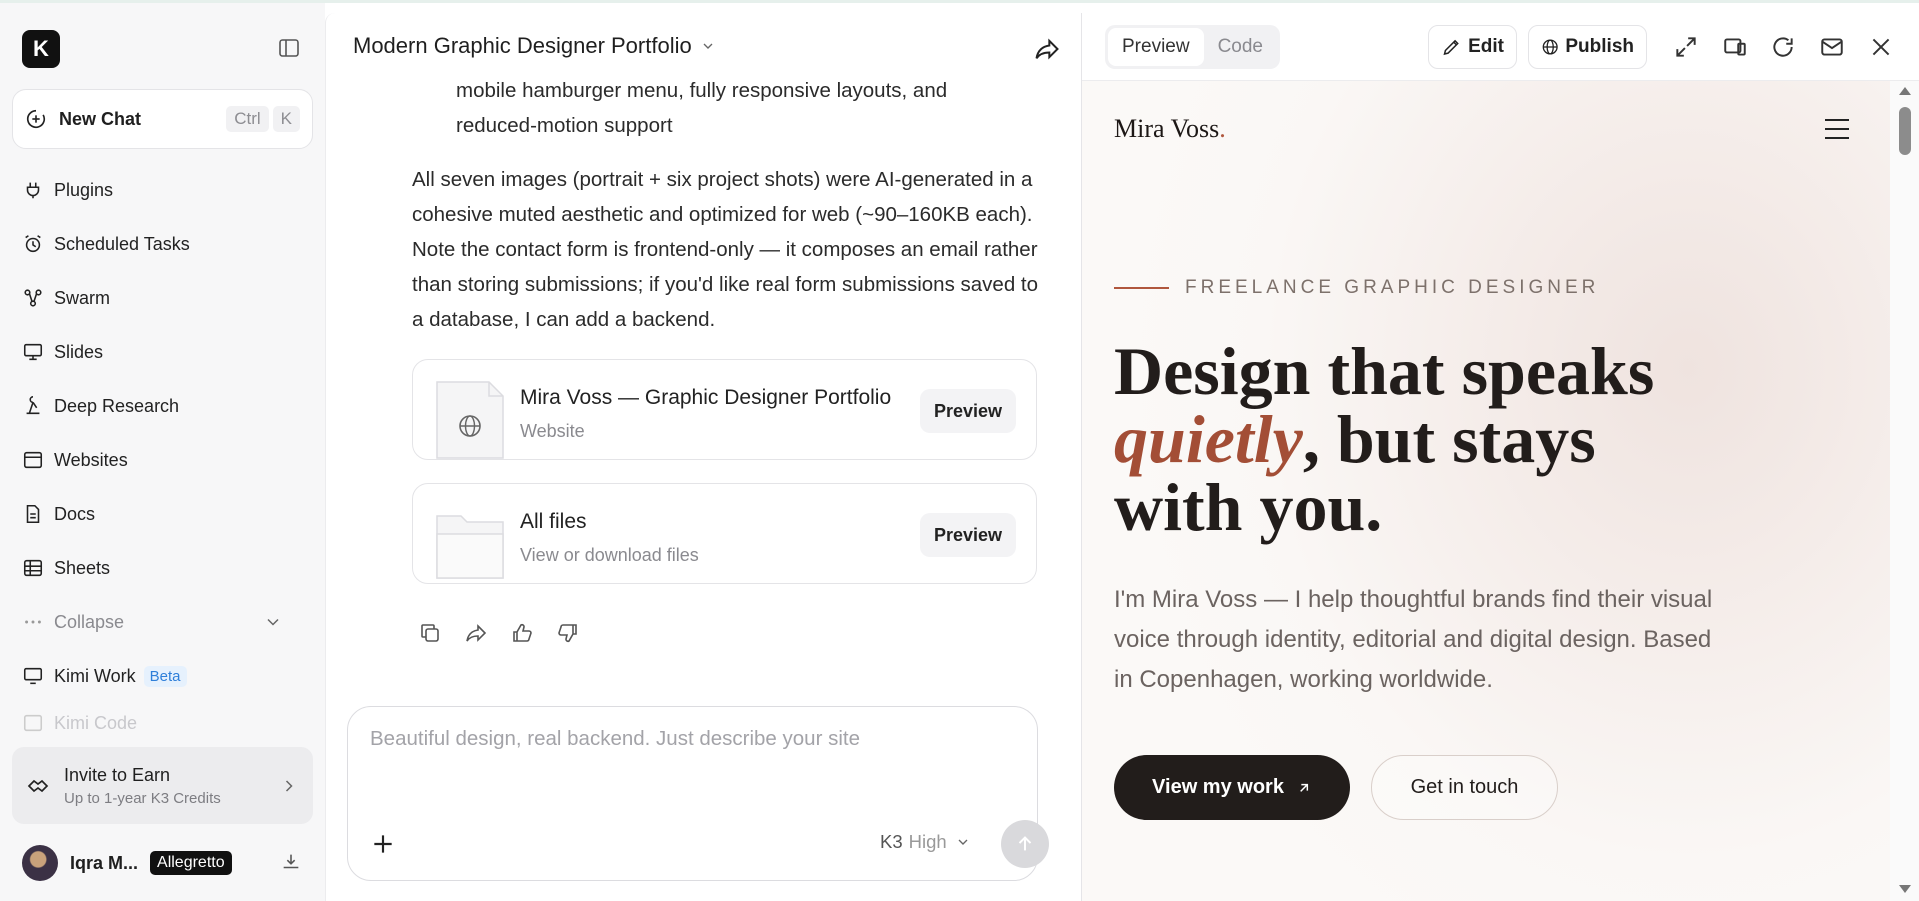  Describe the element at coordinates (33, 244) in the screenshot. I see `alarm-clock-icon` at that location.